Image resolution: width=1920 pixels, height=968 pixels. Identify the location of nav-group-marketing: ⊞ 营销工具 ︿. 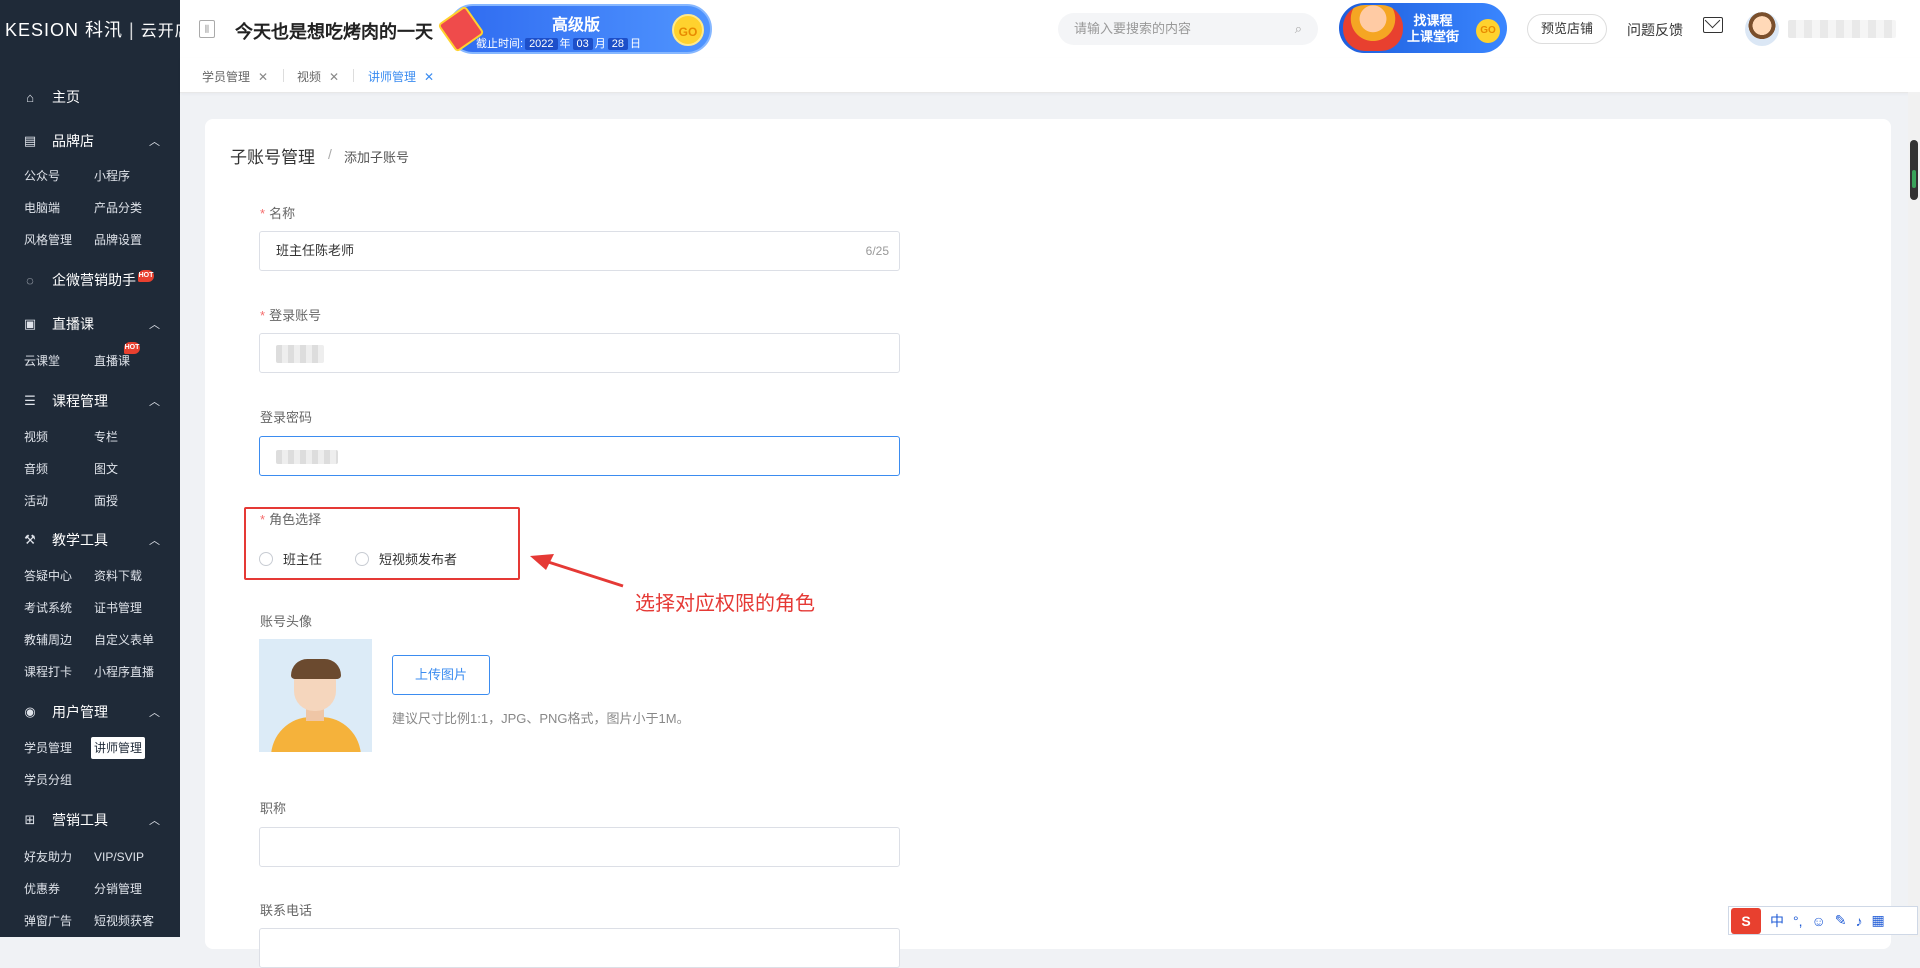
(90, 820).